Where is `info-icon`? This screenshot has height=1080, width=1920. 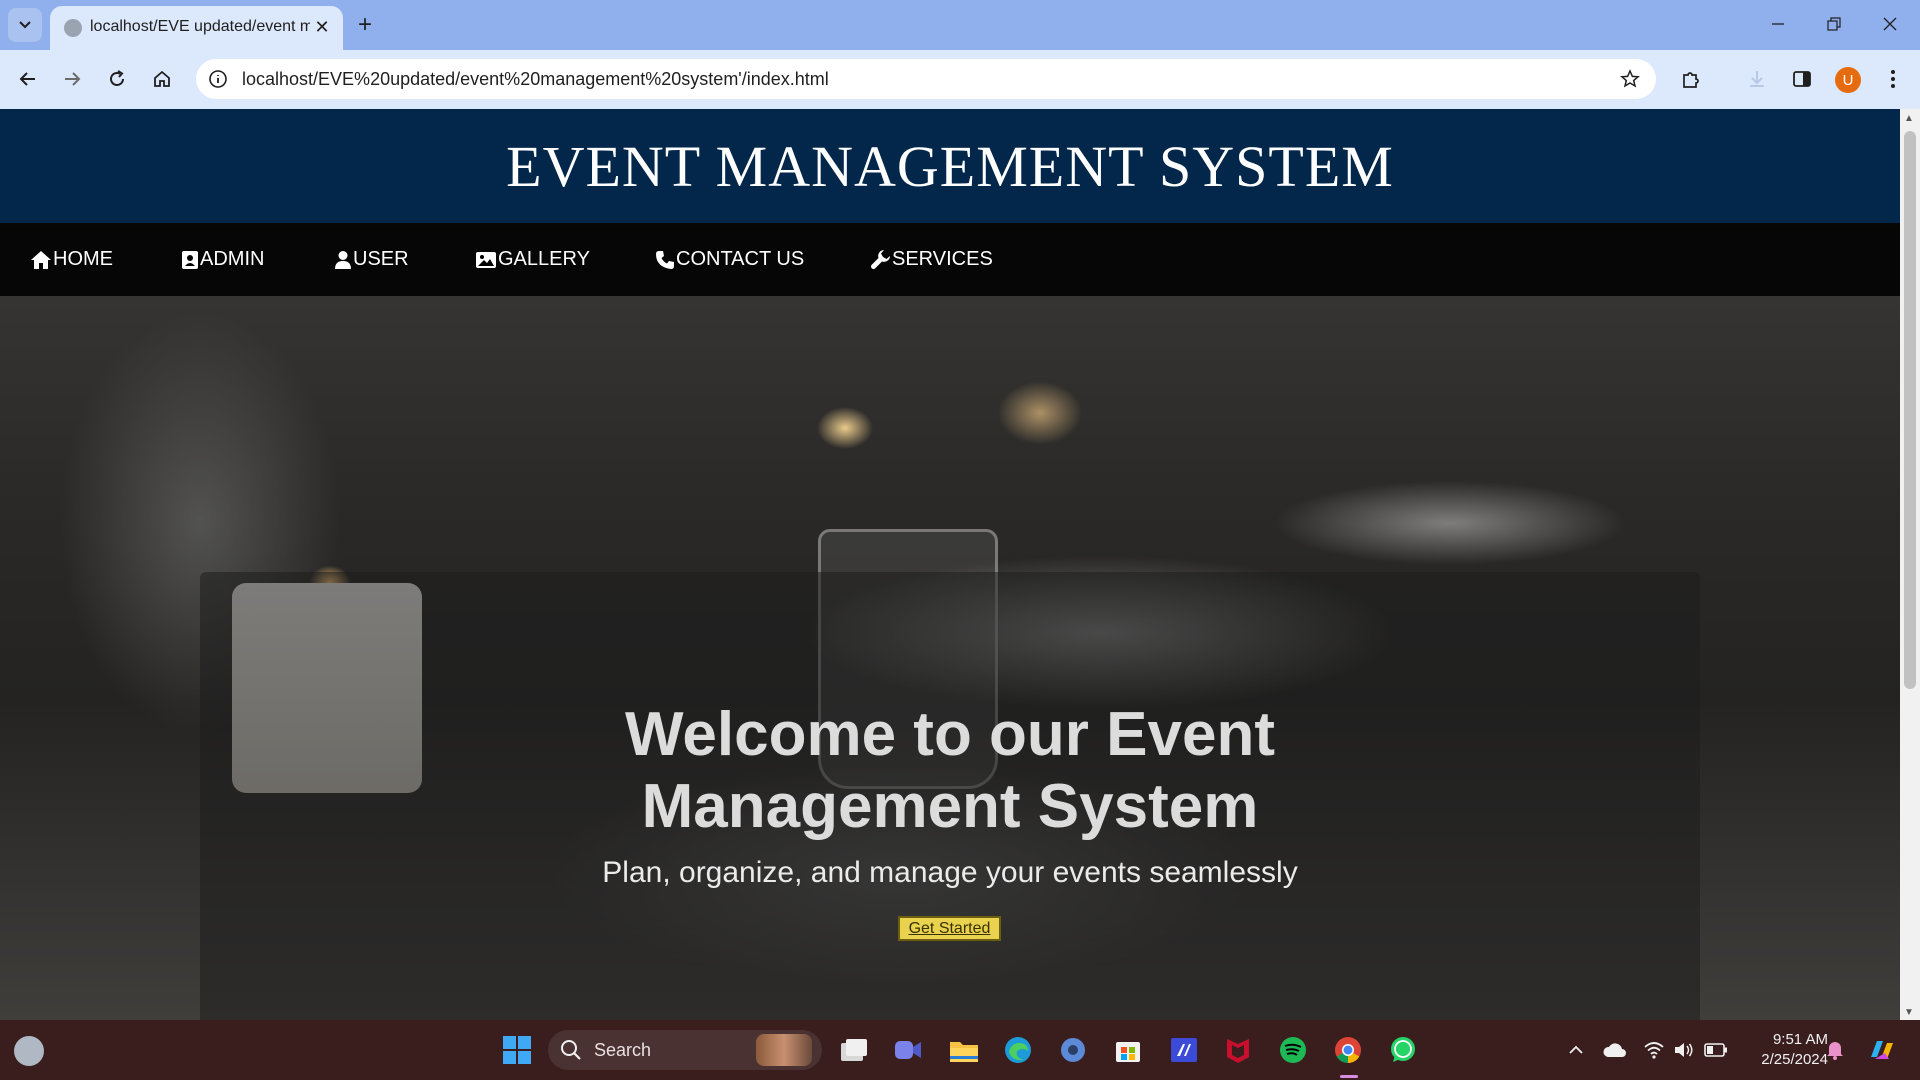
info-icon is located at coordinates (218, 79).